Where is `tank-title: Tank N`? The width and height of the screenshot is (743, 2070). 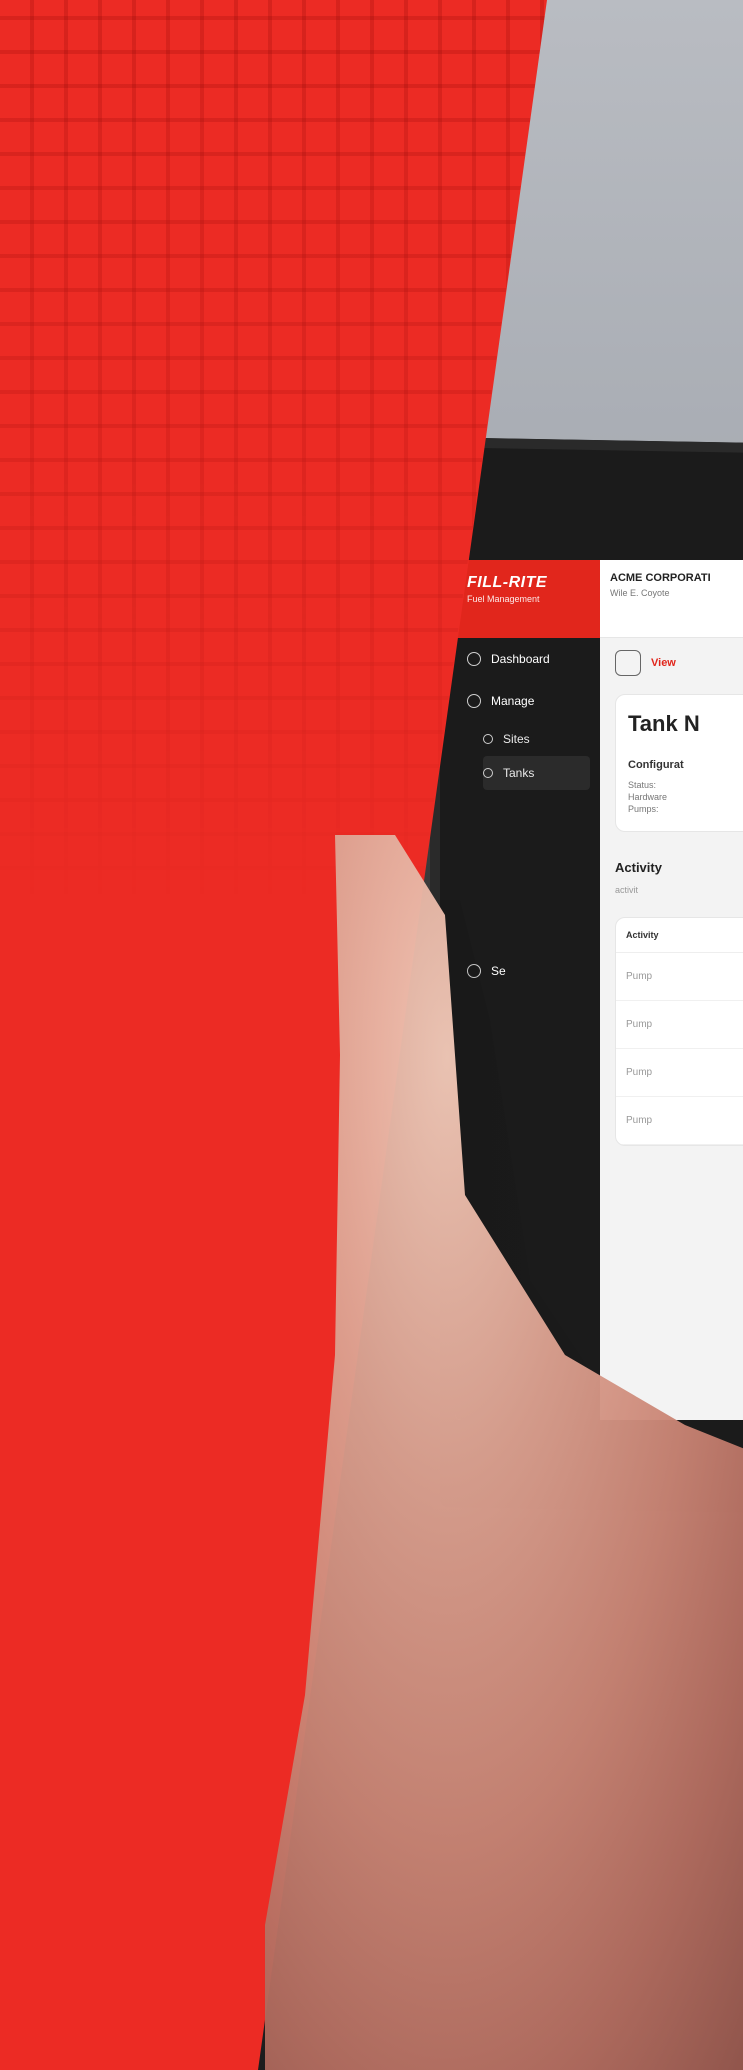
tank-title: Tank N is located at coordinates (664, 723).